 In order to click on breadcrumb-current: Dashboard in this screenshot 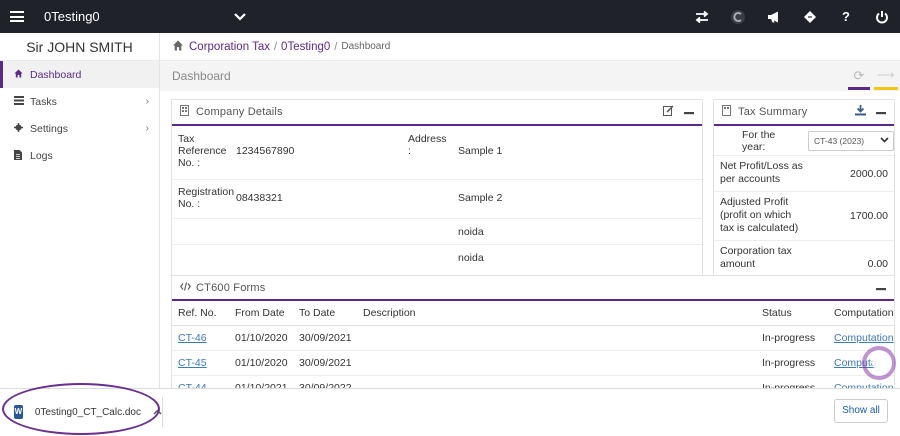, I will do `click(366, 46)`.